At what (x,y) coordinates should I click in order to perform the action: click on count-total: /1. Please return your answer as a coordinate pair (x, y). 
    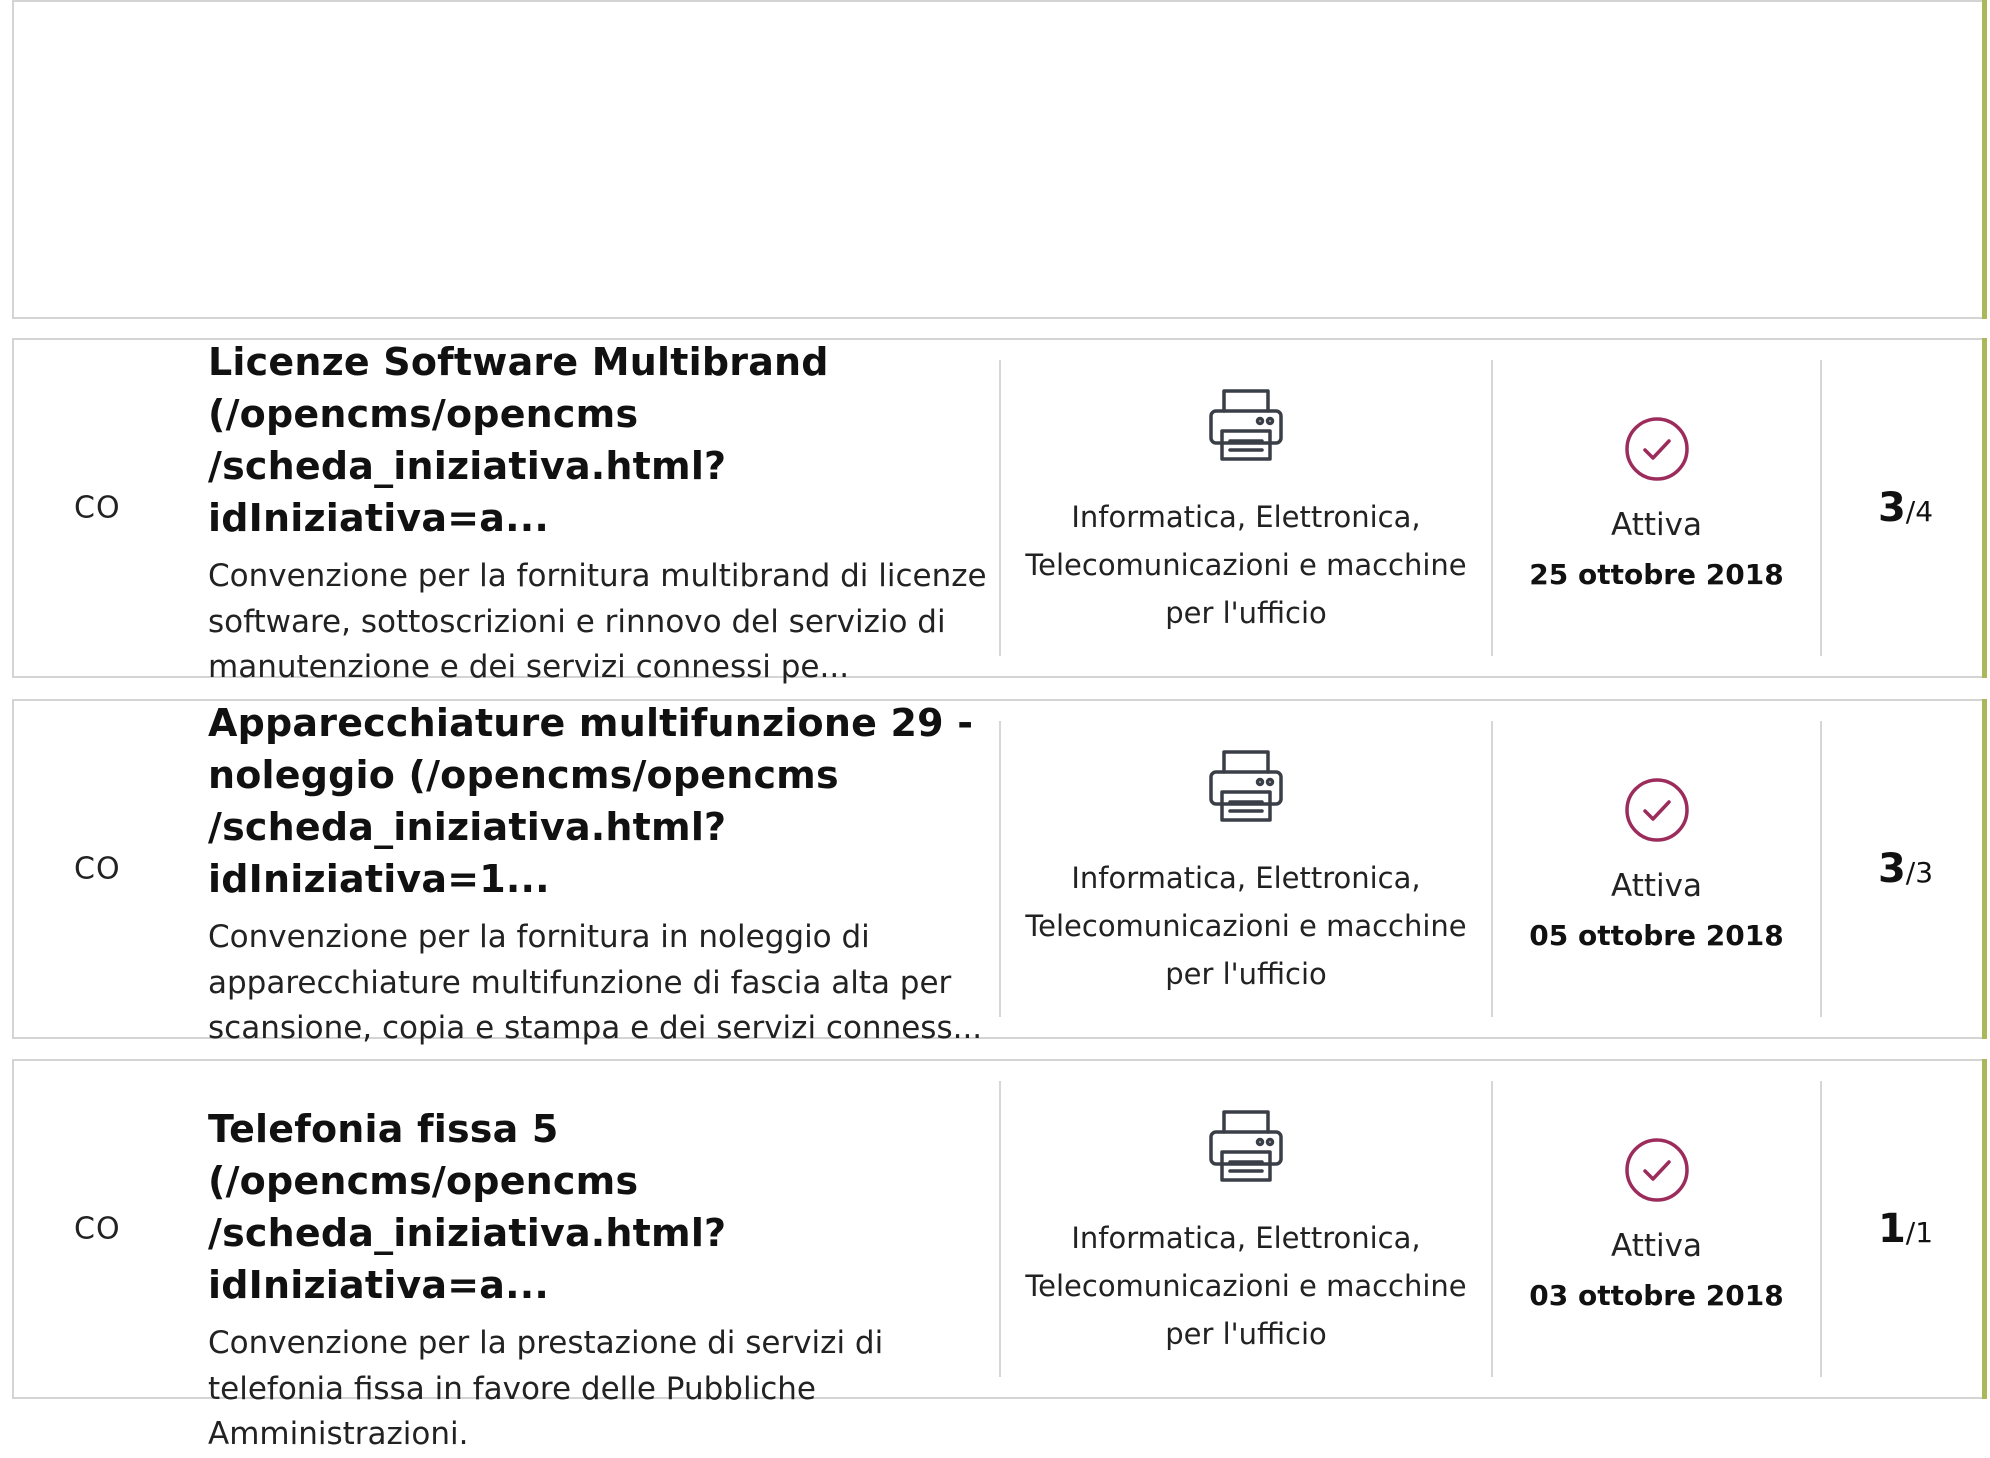
    Looking at the image, I should click on (1919, 1232).